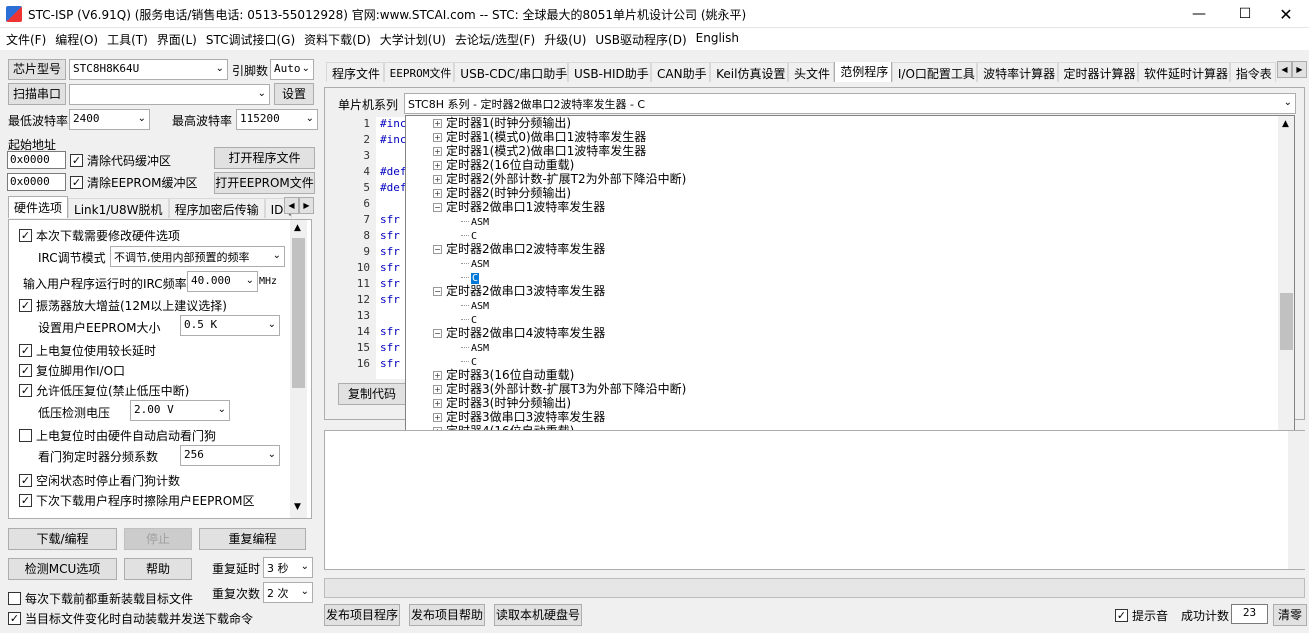 Image resolution: width=1309 pixels, height=633 pixels. Describe the element at coordinates (519, 249) in the screenshot. I see `tree-folder: − 定时器2做串口2波特率发生器` at that location.